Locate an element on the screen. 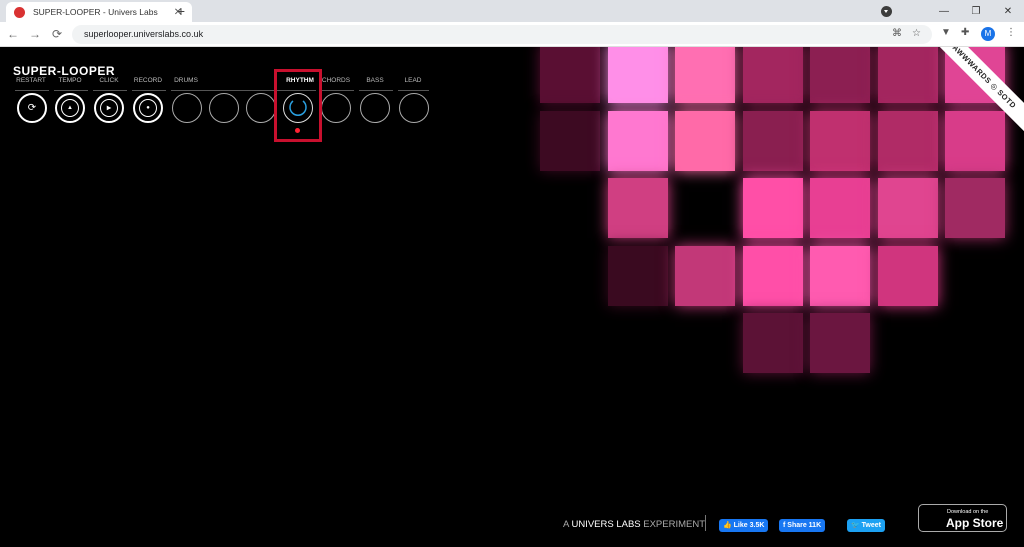  chords-knob is located at coordinates (336, 108).